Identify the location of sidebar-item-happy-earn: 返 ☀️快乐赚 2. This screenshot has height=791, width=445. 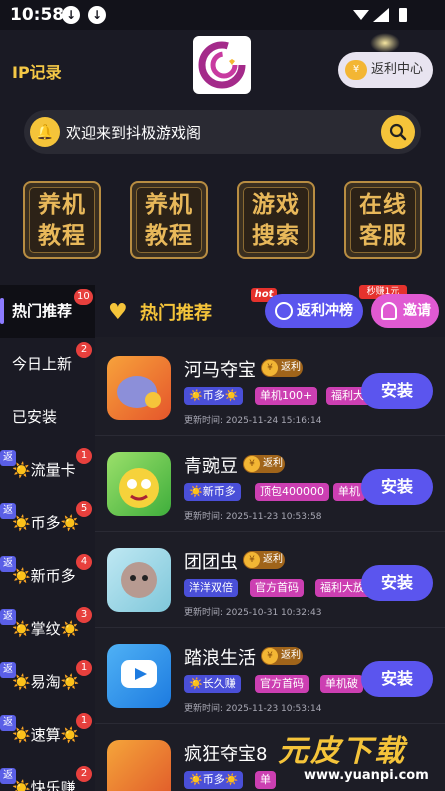
(47, 776).